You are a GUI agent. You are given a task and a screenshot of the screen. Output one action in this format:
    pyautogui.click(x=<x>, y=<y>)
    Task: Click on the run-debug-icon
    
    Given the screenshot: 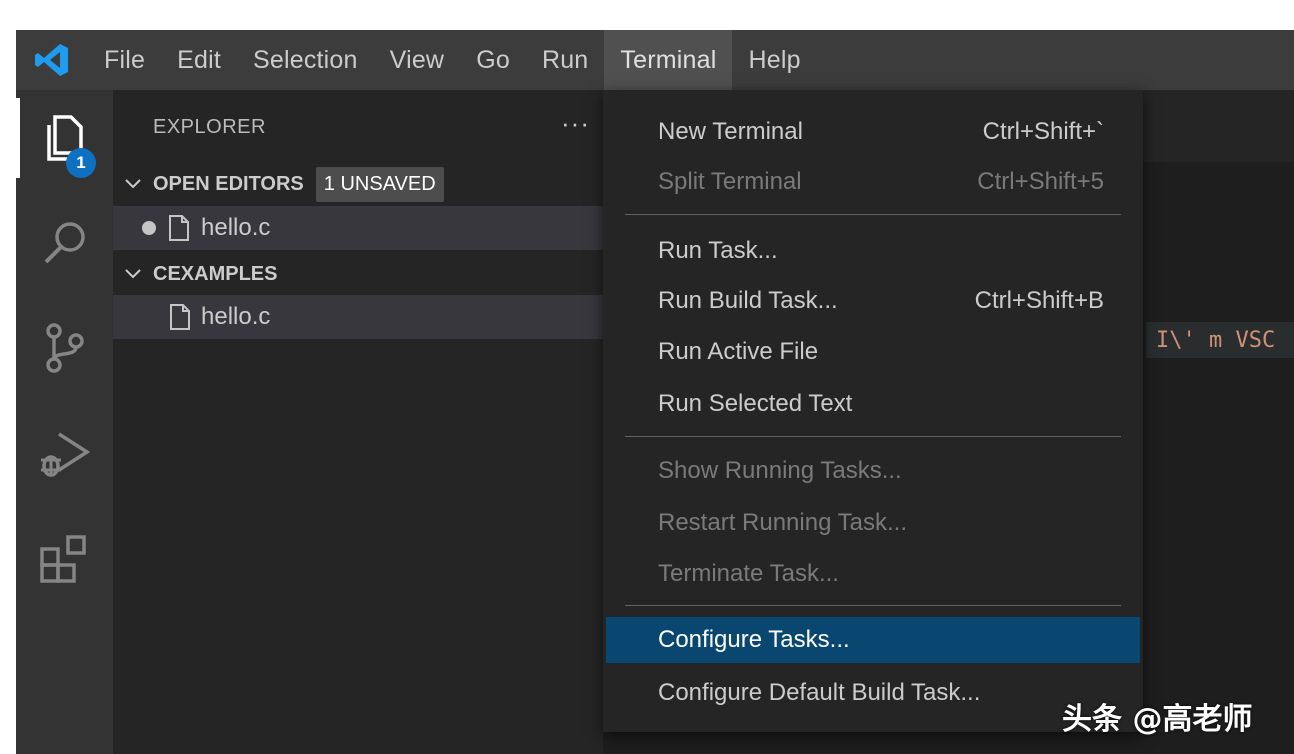 What is the action you would take?
    pyautogui.click(x=65, y=454)
    